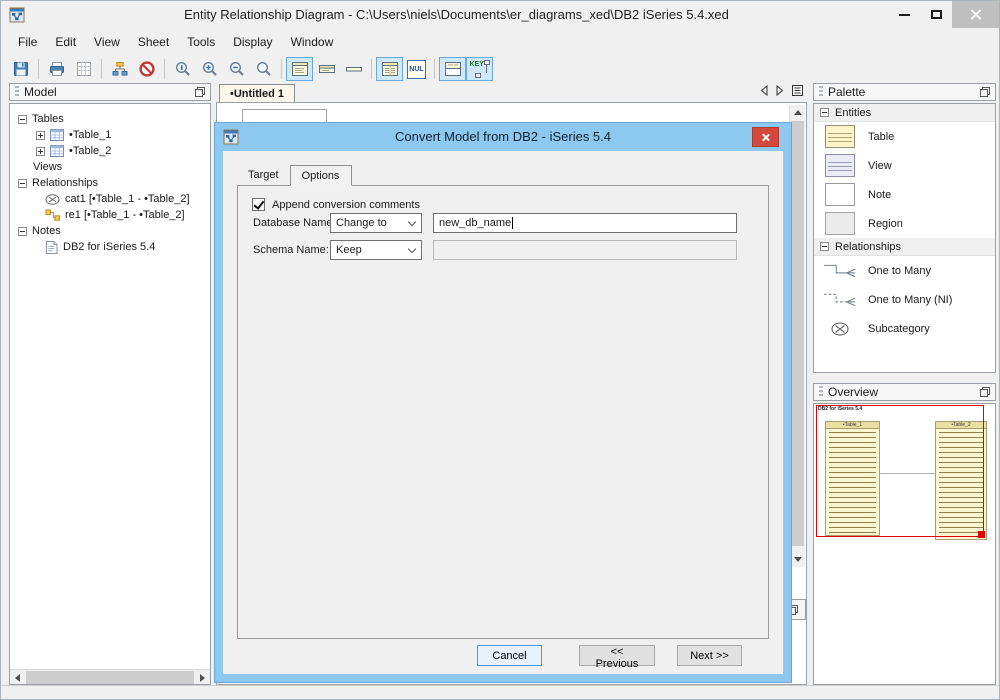 Image resolution: width=1000 pixels, height=700 pixels. Describe the element at coordinates (252, 42) in the screenshot. I see `menu-display: Display` at that location.